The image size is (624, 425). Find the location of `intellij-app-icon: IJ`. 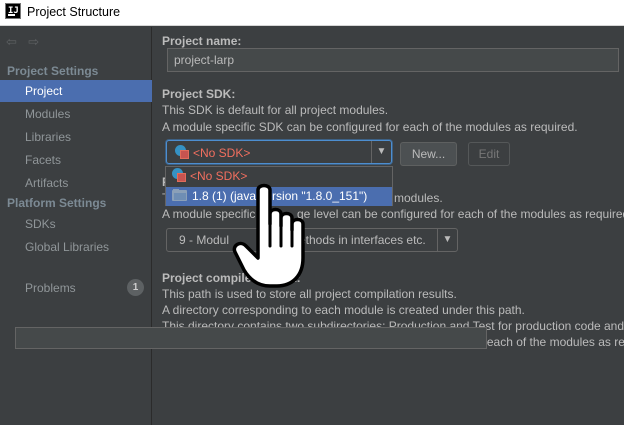

intellij-app-icon: IJ is located at coordinates (13, 11).